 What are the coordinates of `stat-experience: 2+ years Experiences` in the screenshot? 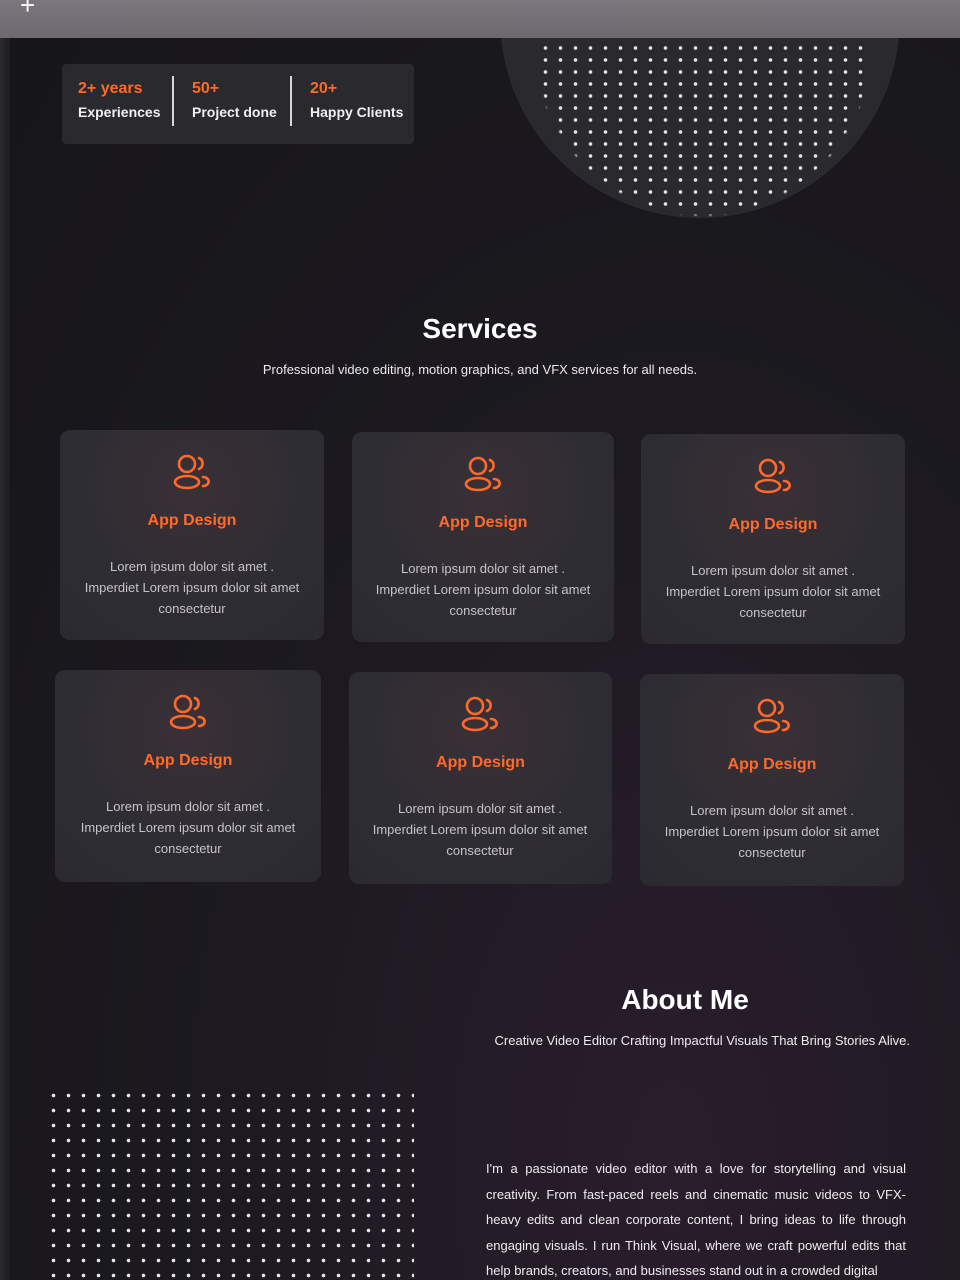 It's located at (119, 100).